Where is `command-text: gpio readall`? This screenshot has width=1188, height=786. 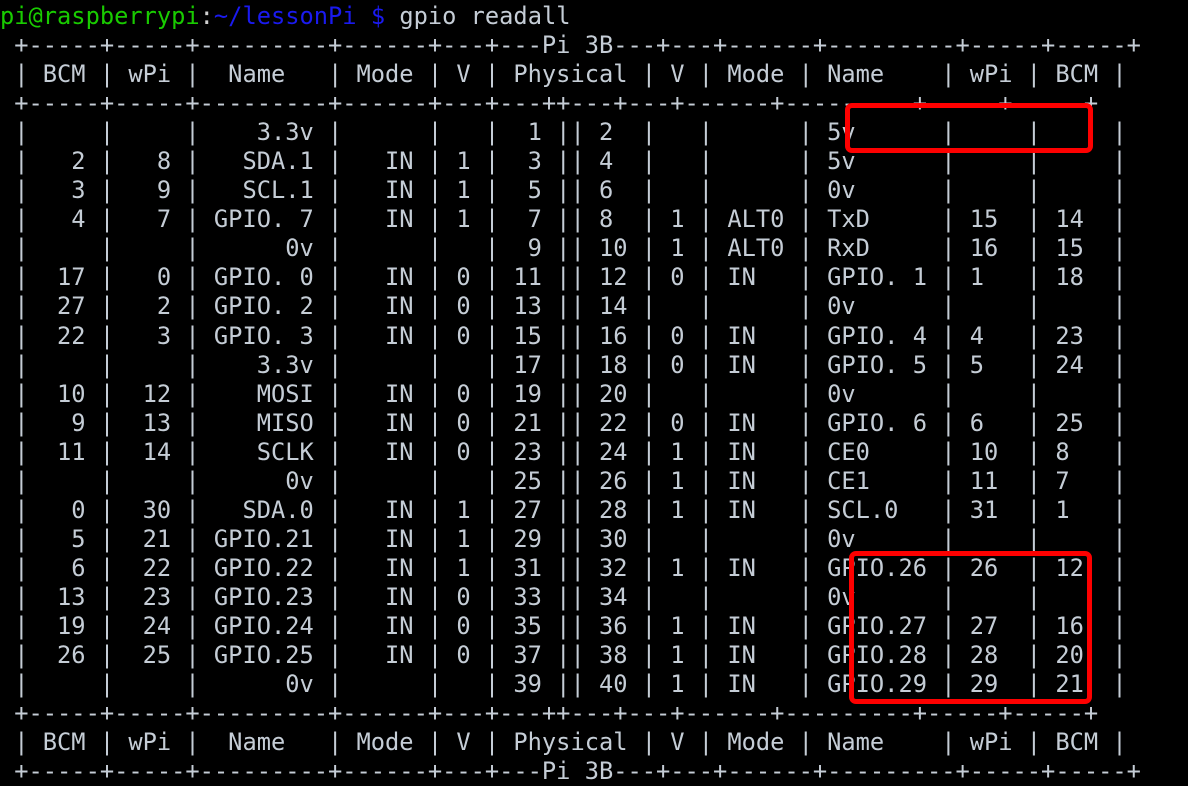 command-text: gpio readall is located at coordinates (485, 16).